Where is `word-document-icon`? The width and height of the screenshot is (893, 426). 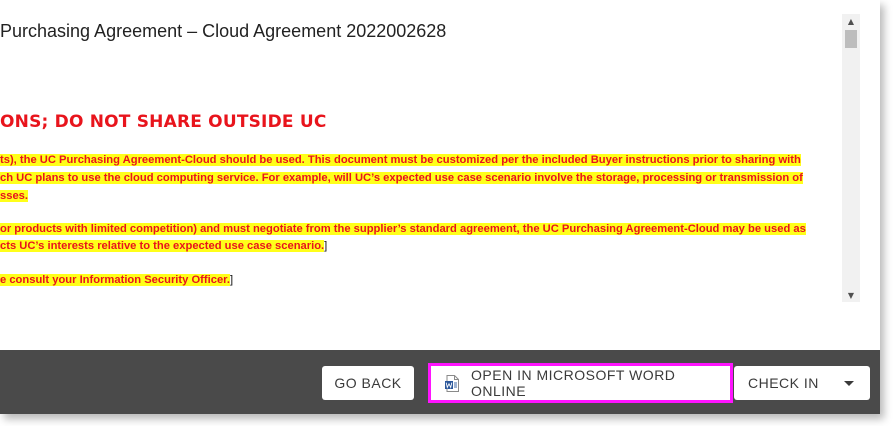 word-document-icon is located at coordinates (452, 383).